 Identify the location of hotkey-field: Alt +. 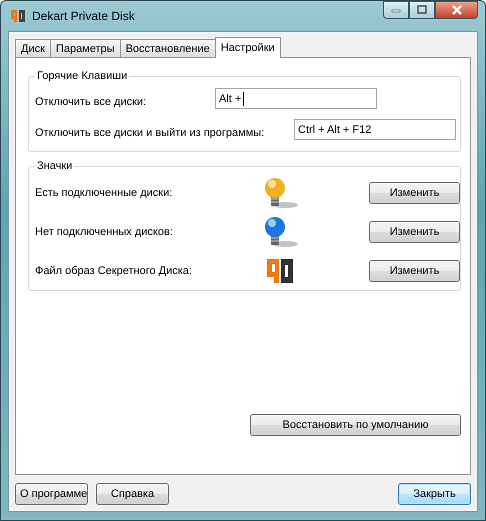
(296, 98).